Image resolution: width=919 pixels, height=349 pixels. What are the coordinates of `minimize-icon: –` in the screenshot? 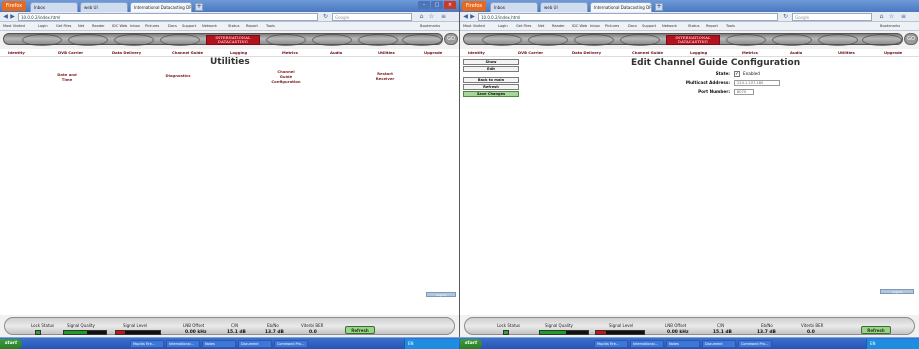 It's located at (424, 5).